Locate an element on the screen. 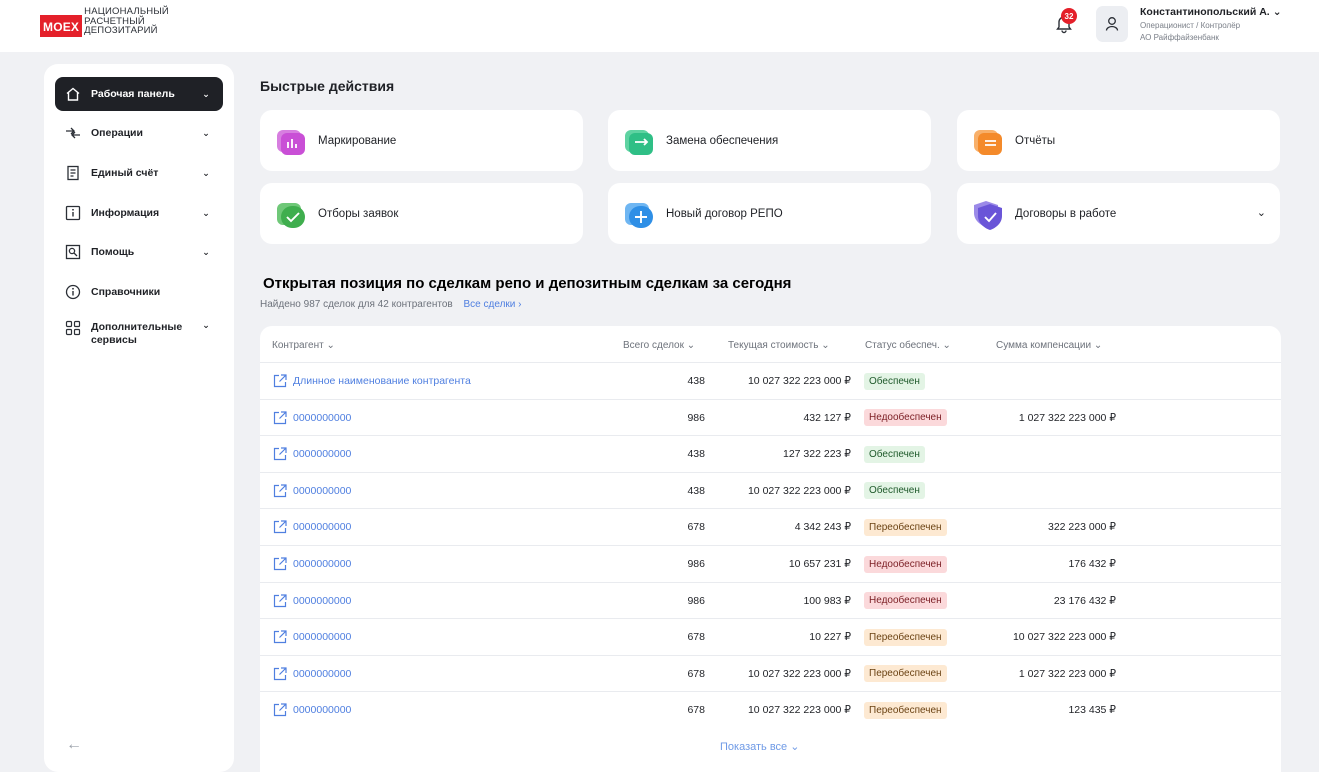  sidebar-item-directories: Справочники is located at coordinates (139, 292).